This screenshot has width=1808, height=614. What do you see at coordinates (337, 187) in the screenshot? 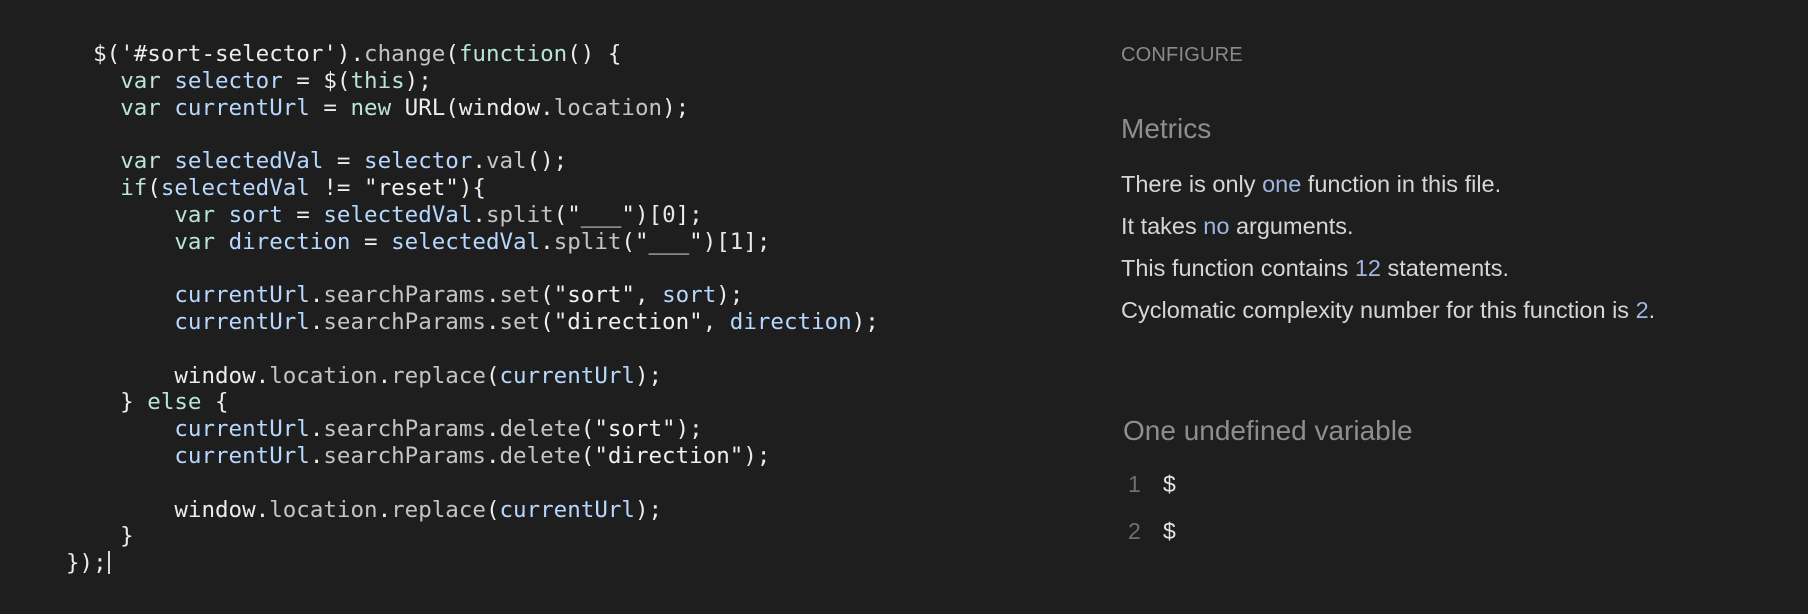
I see `code-token: !=` at bounding box center [337, 187].